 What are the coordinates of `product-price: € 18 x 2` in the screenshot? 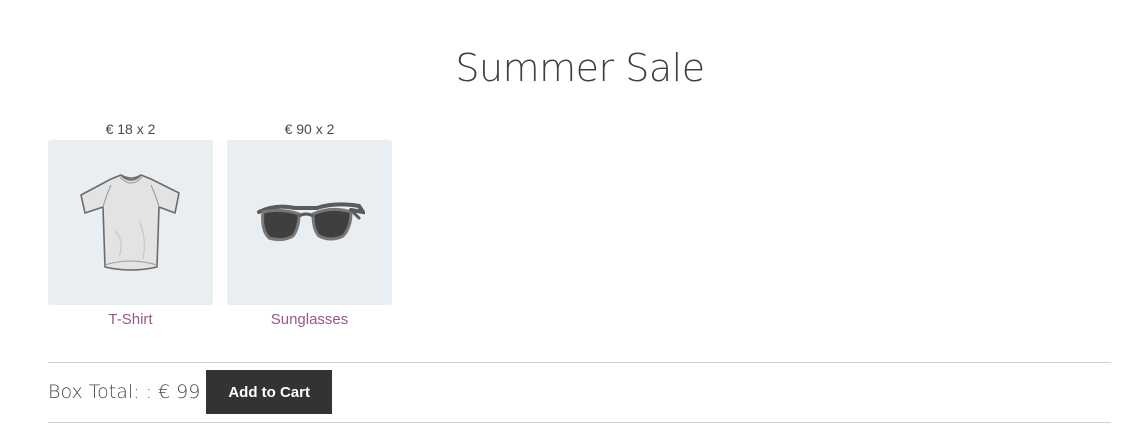 It's located at (130, 129).